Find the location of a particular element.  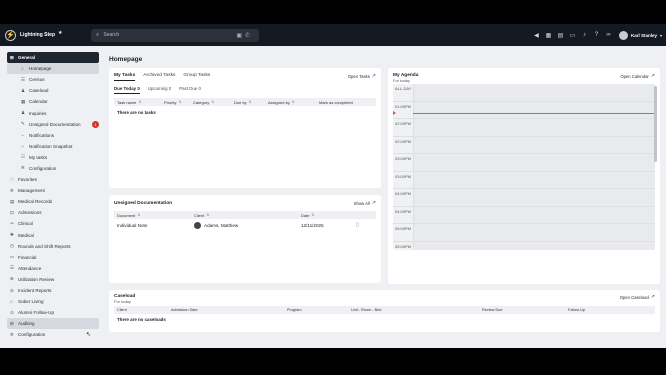

open-calendar-link: Open Calendar ↗ is located at coordinates (637, 76).